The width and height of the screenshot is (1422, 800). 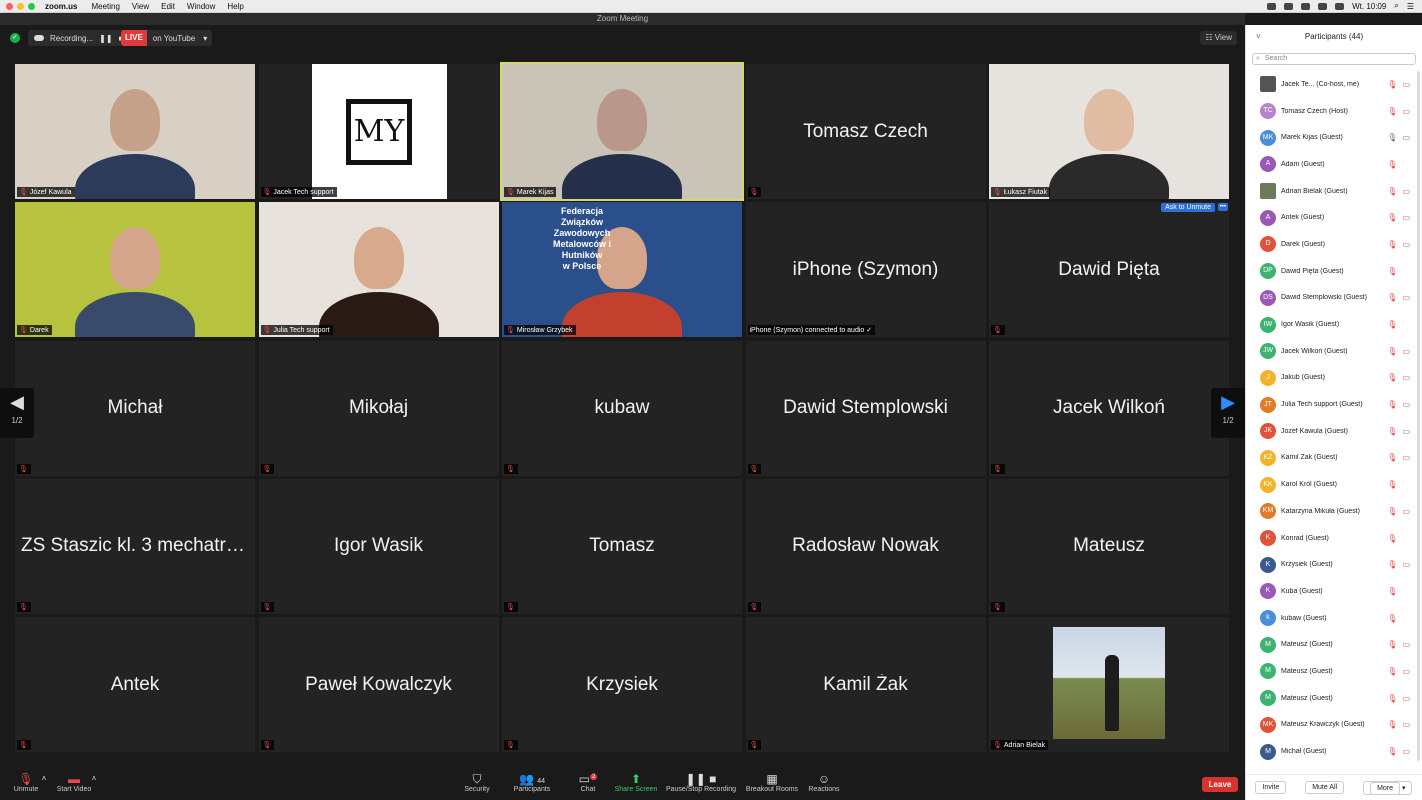 What do you see at coordinates (1330, 111) in the screenshot?
I see `participant-row: TC Tomasz Czech (Host) 🎙 ▭` at bounding box center [1330, 111].